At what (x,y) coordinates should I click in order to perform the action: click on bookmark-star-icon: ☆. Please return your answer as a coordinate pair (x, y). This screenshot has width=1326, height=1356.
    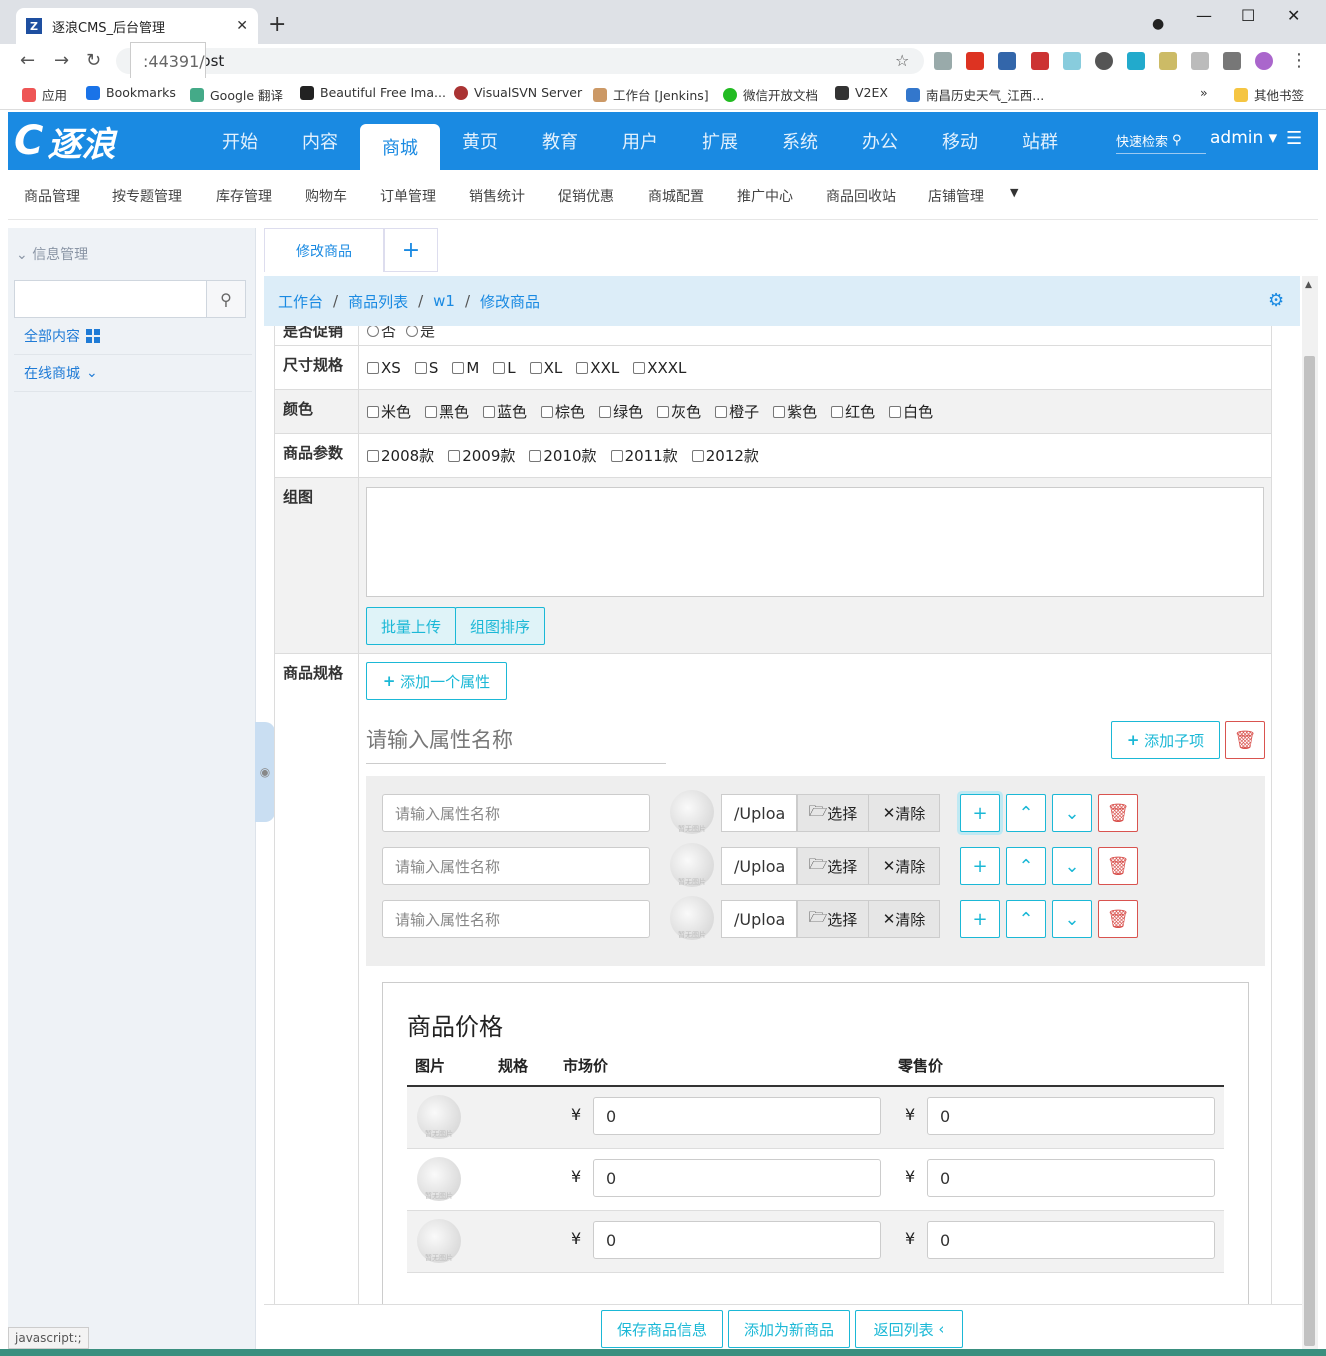
    Looking at the image, I should click on (902, 60).